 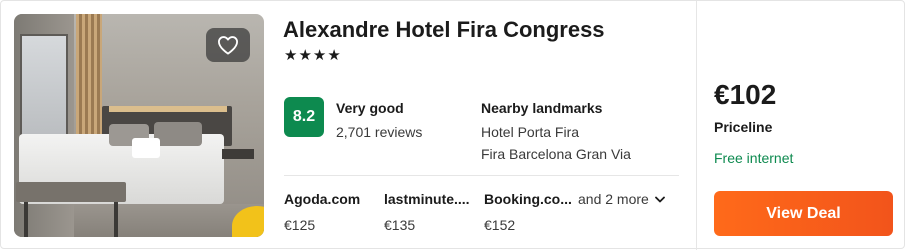 I want to click on rating-label: Very good, so click(x=370, y=108).